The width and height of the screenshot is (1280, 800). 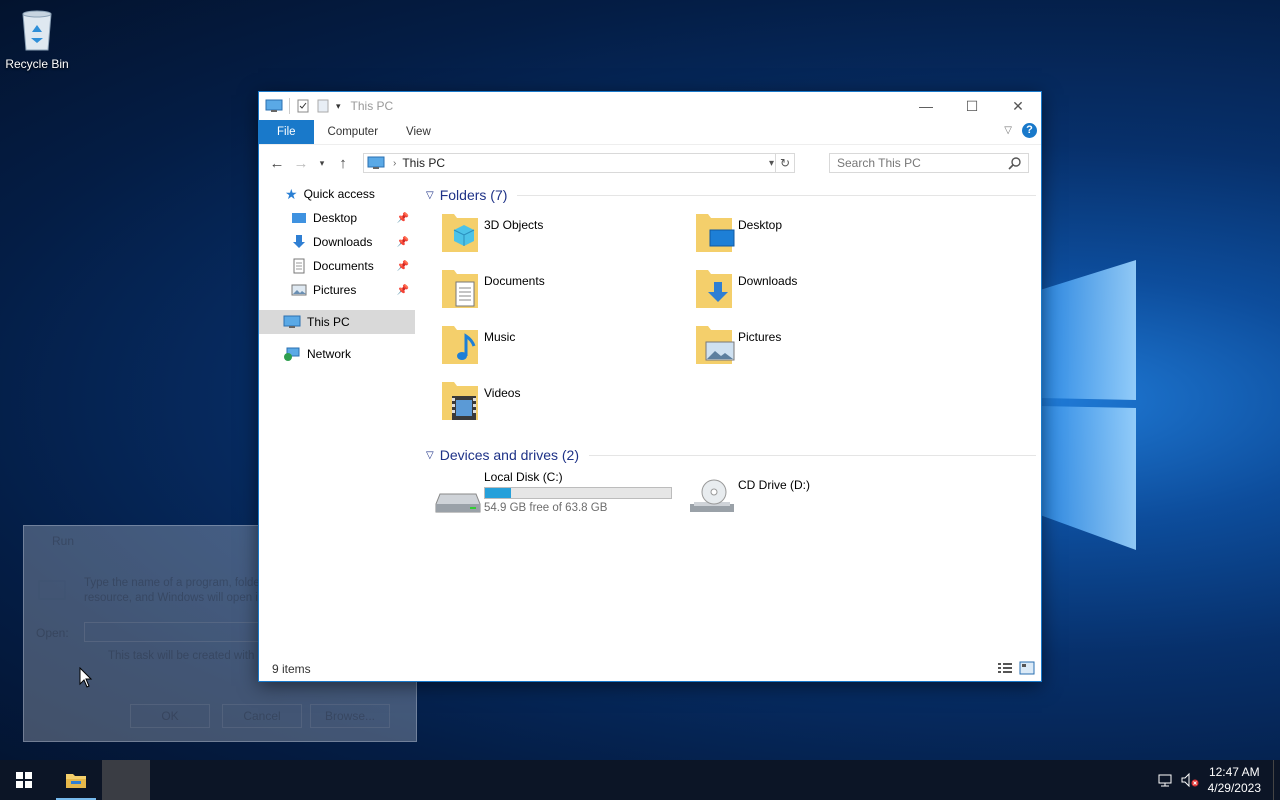 What do you see at coordinates (578, 493) in the screenshot?
I see `drive-usage-bar` at bounding box center [578, 493].